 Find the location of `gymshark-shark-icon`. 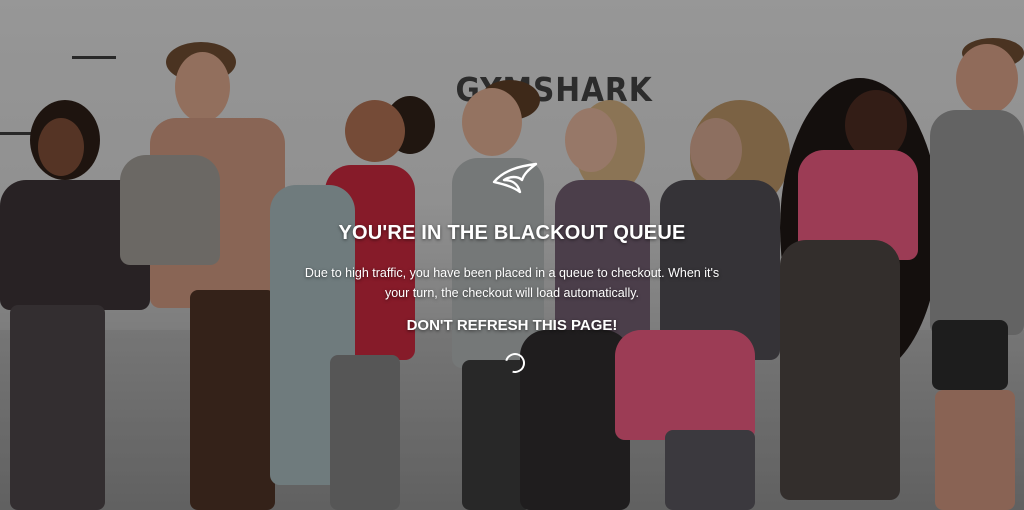

gymshark-shark-icon is located at coordinates (515, 180).